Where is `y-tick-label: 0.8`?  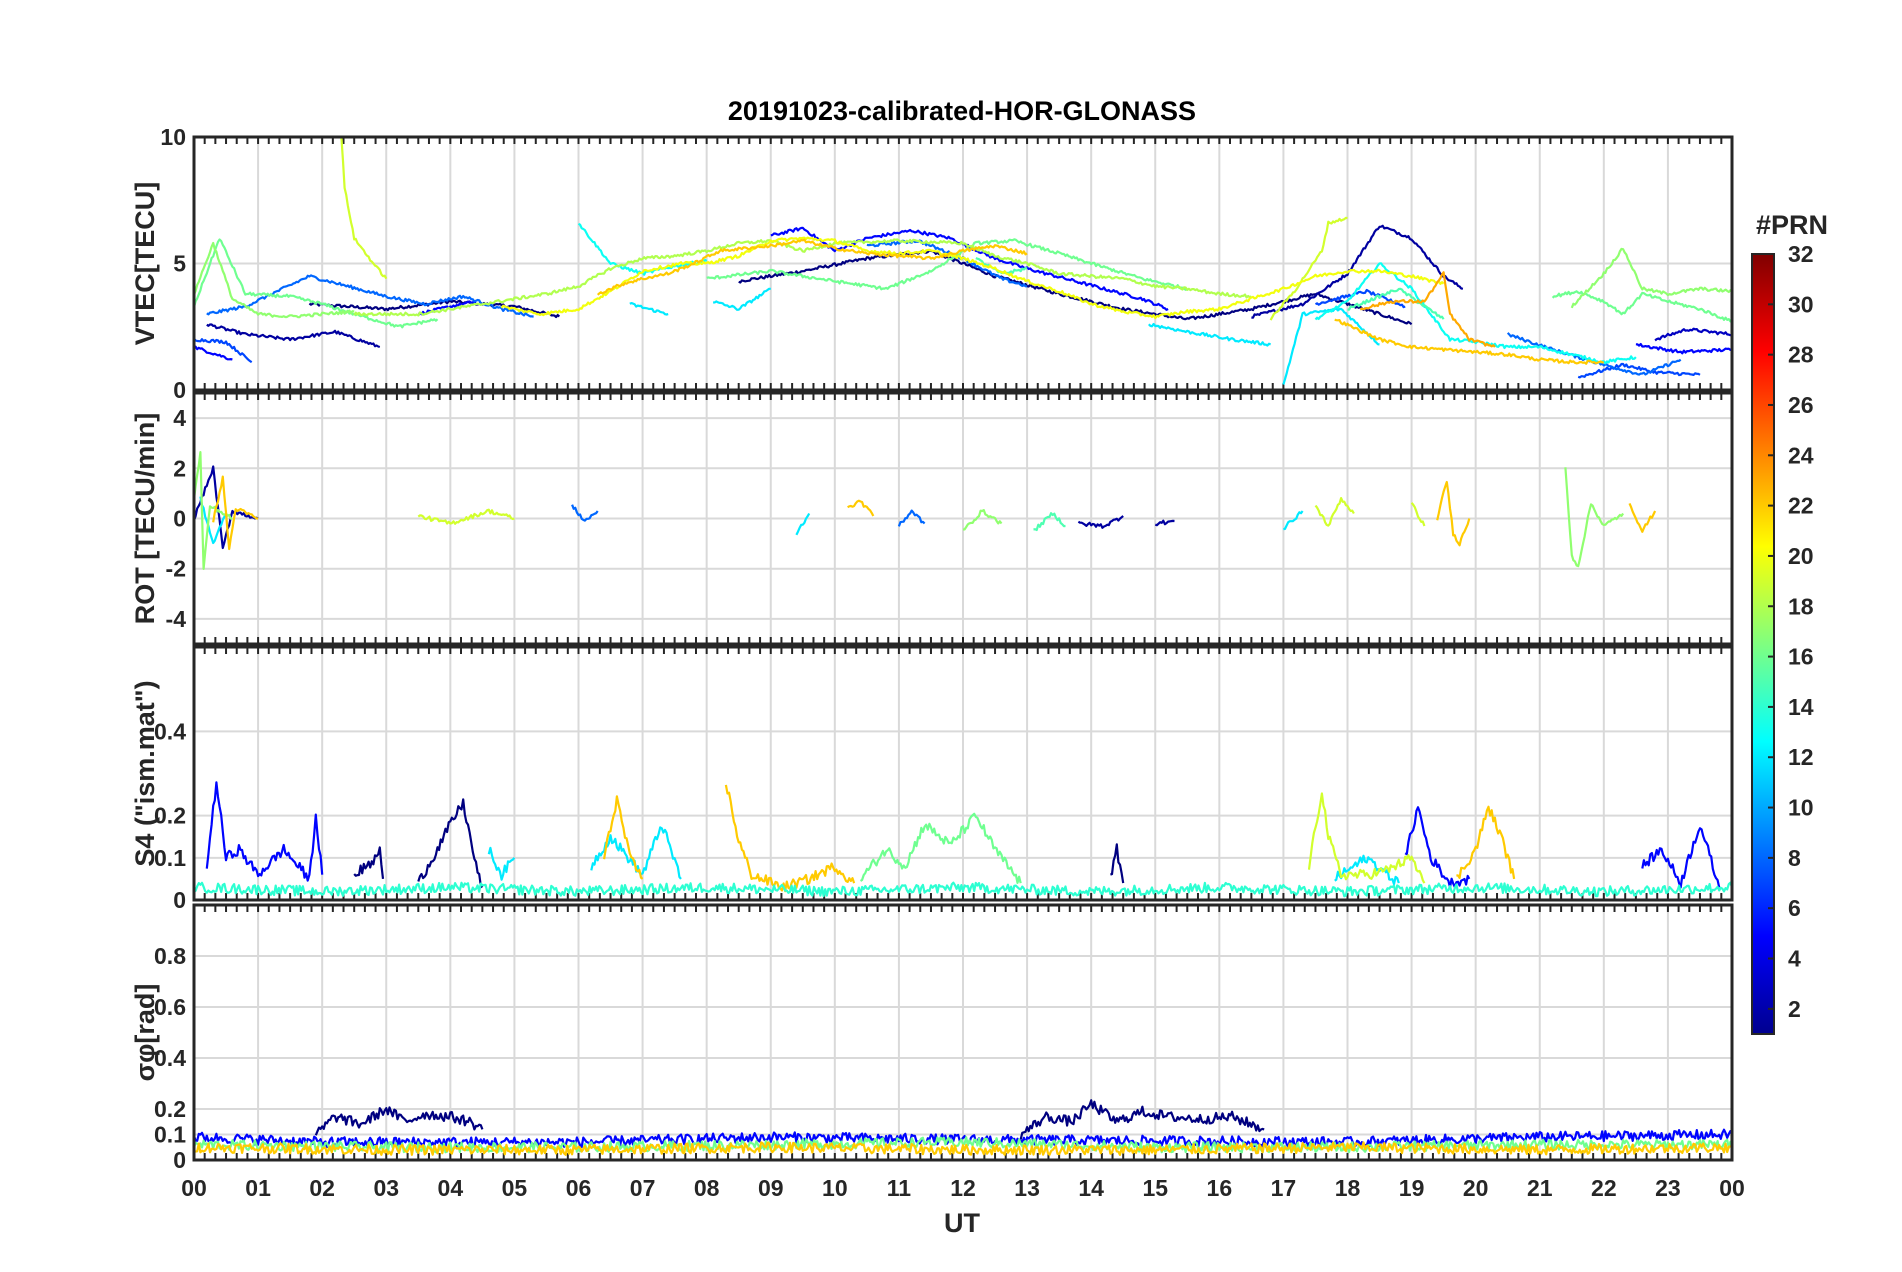 y-tick-label: 0.8 is located at coordinates (170, 956).